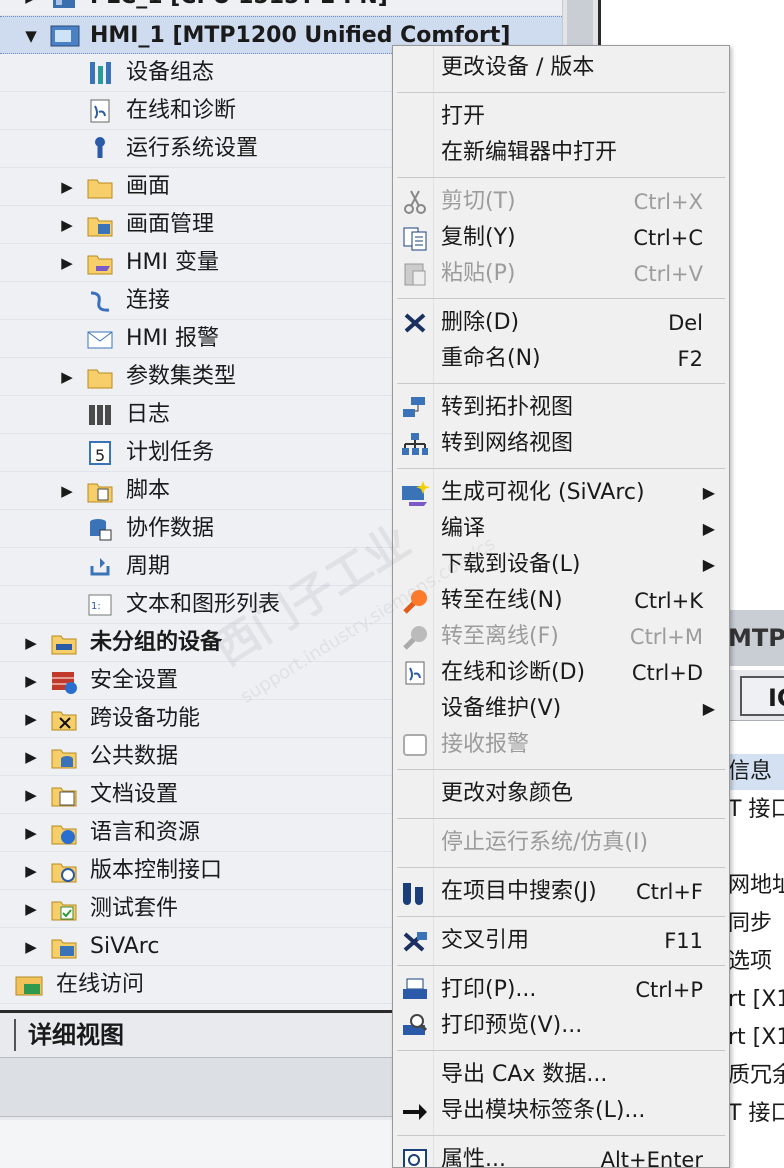 Image resolution: width=784 pixels, height=1168 pixels. What do you see at coordinates (64, 833) in the screenshot?
I see `languages-resources-icon` at bounding box center [64, 833].